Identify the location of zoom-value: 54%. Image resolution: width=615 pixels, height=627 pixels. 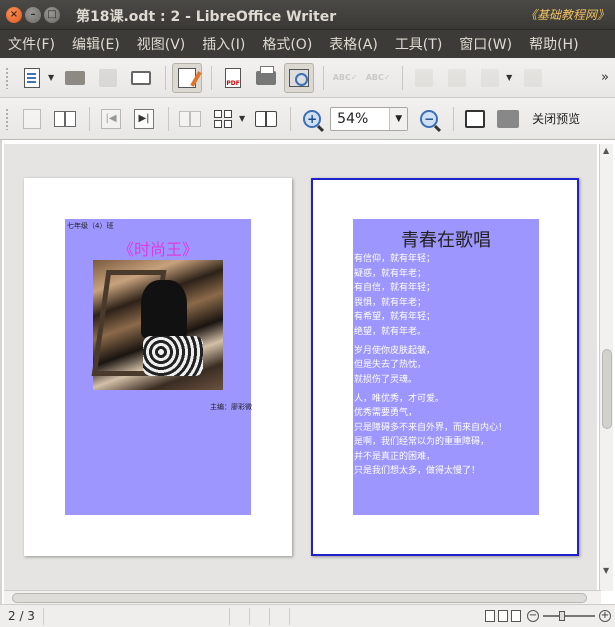
(353, 118).